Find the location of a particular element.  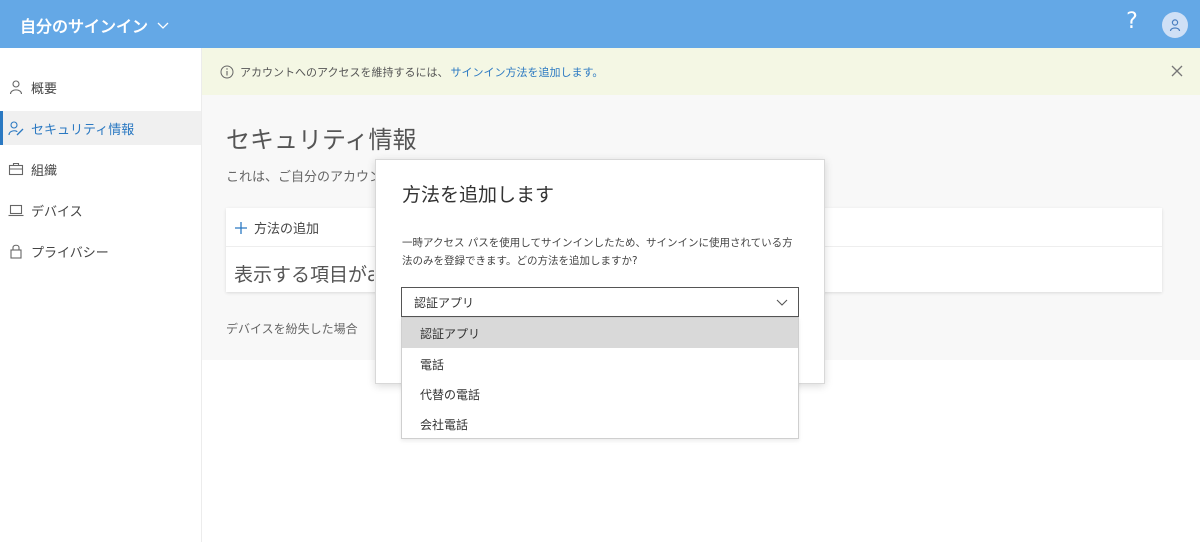

sidebar-item-devices: デバイス is located at coordinates (100, 210).